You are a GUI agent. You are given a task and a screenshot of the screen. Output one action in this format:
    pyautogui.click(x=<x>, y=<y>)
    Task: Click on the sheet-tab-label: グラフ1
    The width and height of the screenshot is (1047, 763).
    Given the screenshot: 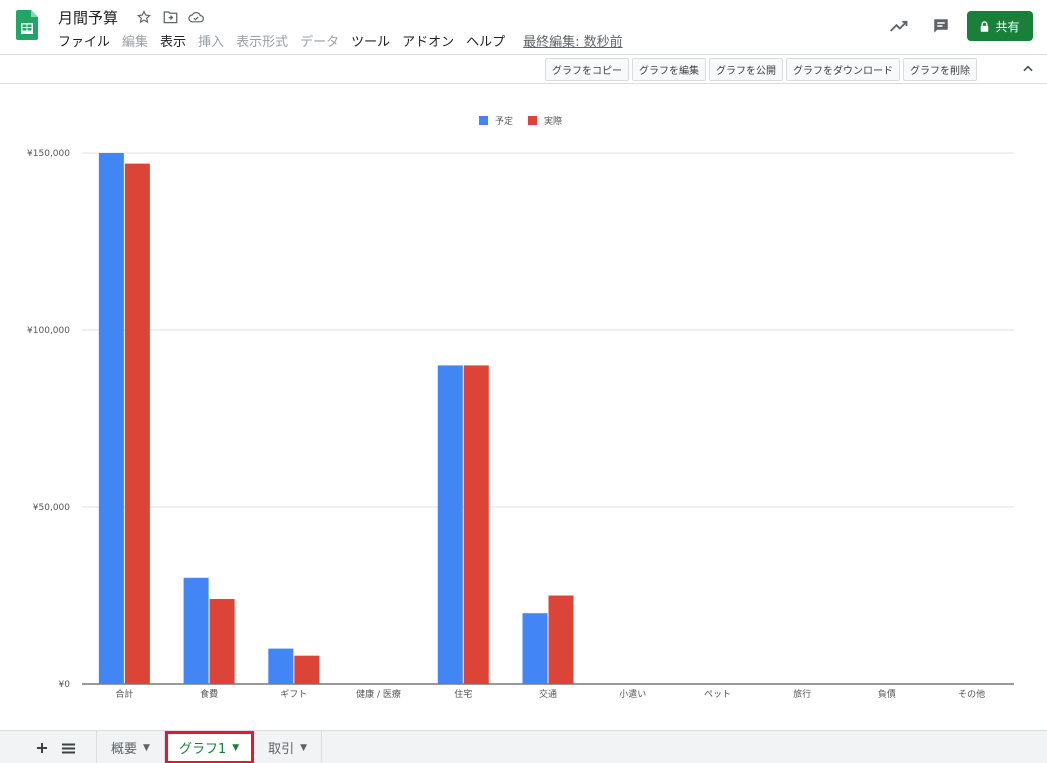 What is the action you would take?
    pyautogui.click(x=202, y=749)
    